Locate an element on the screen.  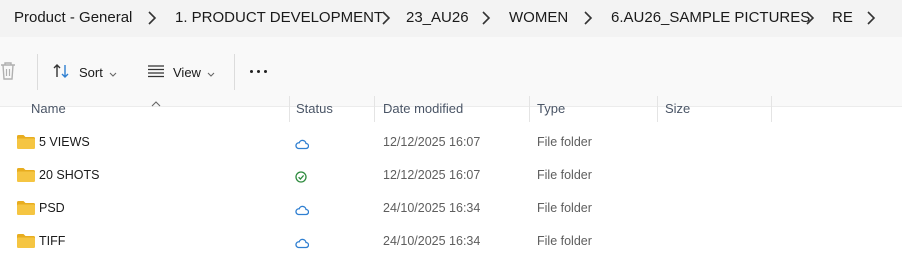
view-button: View is located at coordinates (181, 72).